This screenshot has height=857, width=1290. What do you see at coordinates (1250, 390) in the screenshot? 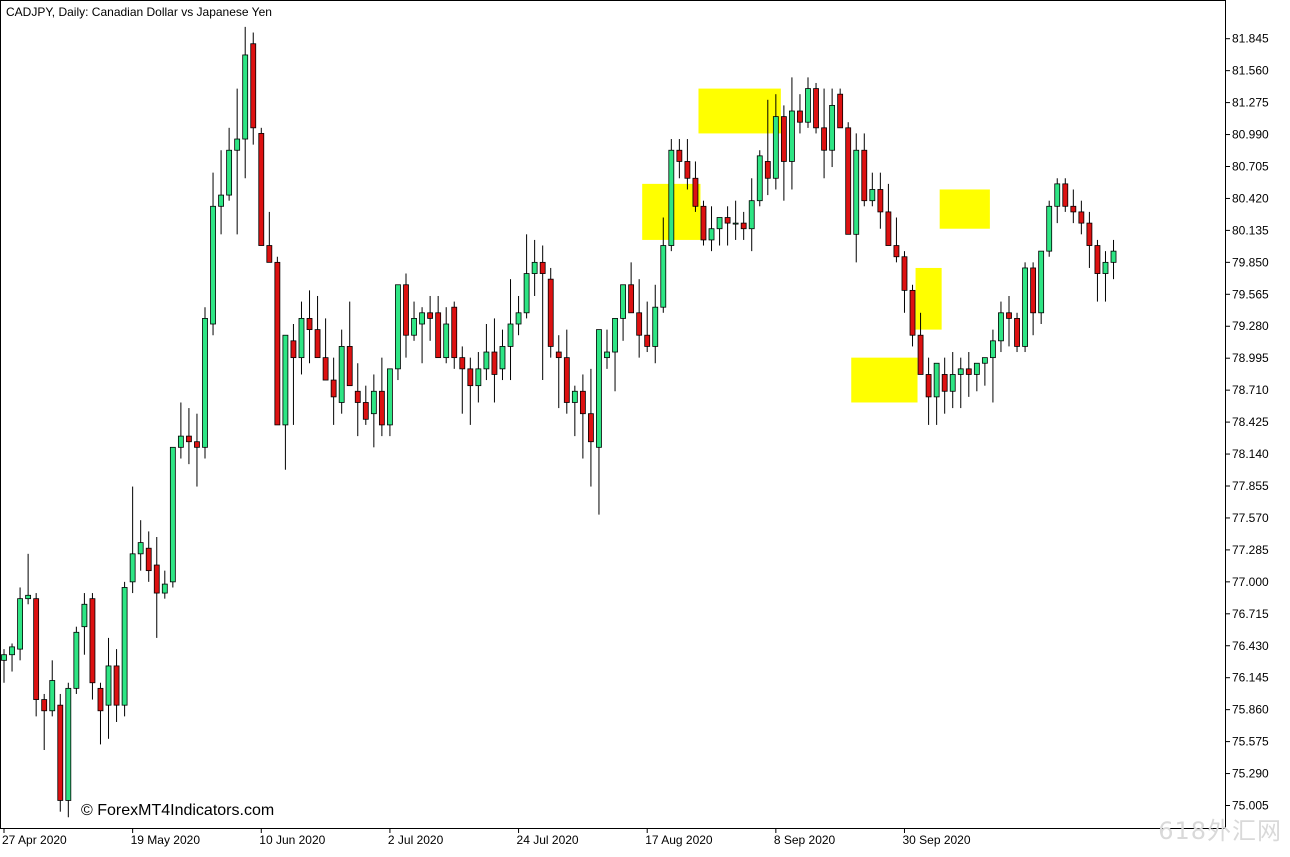
I see `price-tick-label: 78.710` at bounding box center [1250, 390].